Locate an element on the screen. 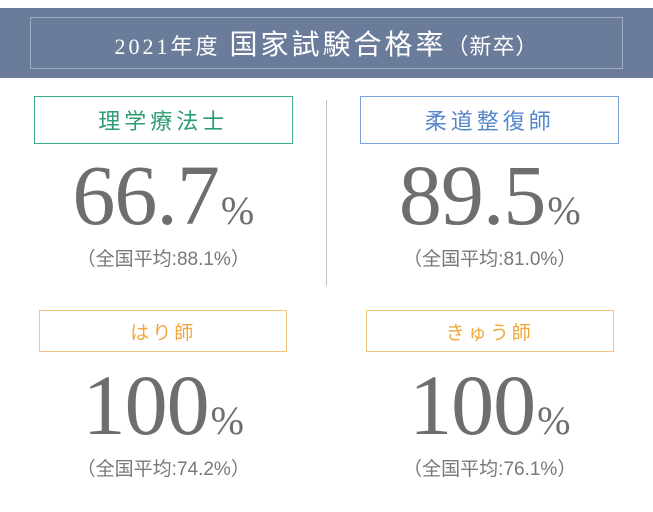  stat-card-national-average: （全国平均:76.1%） is located at coordinates (490, 469).